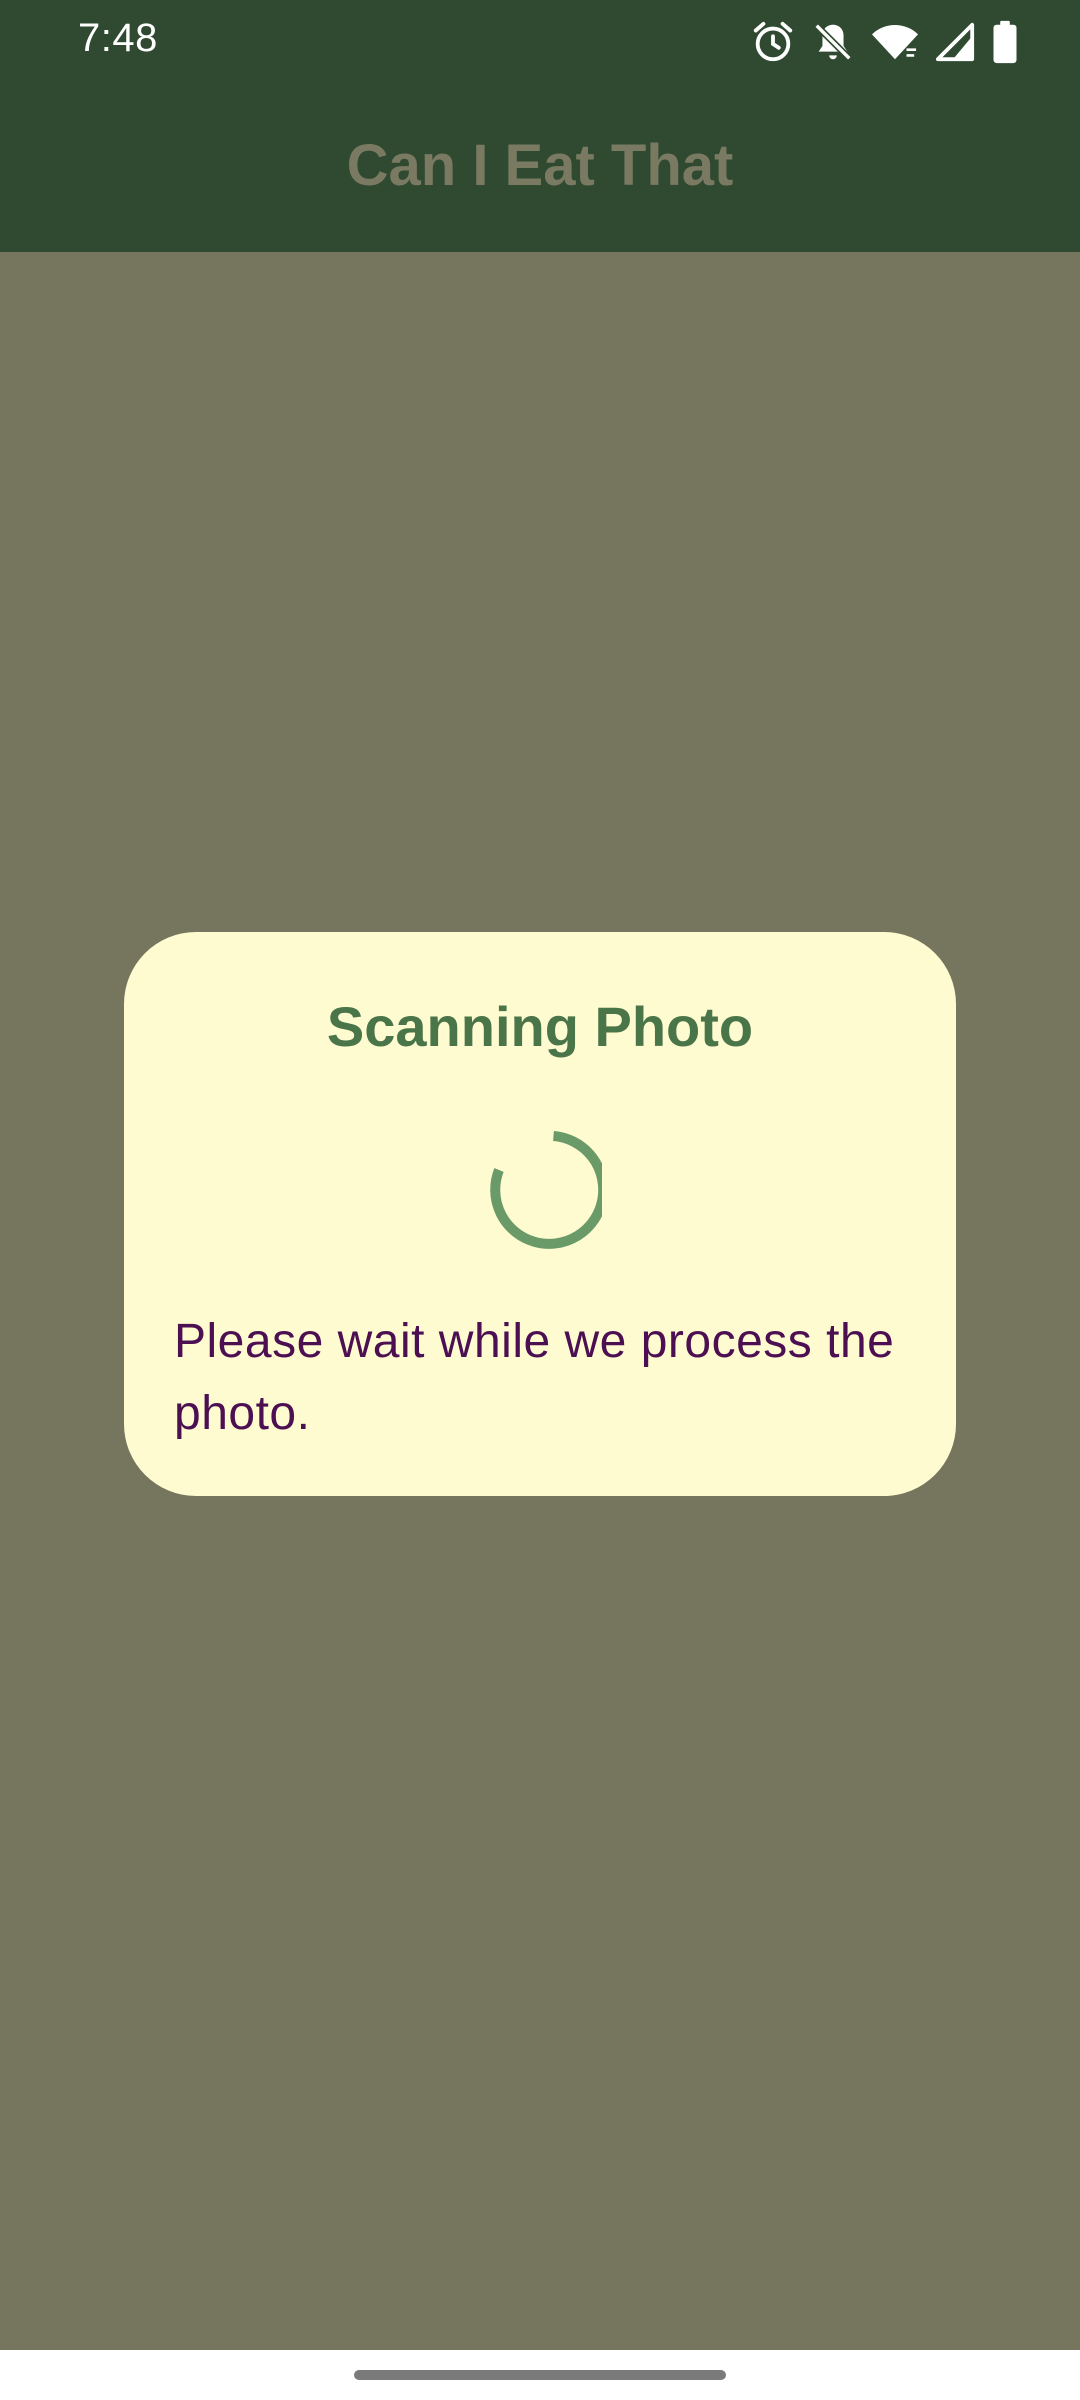  I want to click on cell-signal-icon, so click(955, 42).